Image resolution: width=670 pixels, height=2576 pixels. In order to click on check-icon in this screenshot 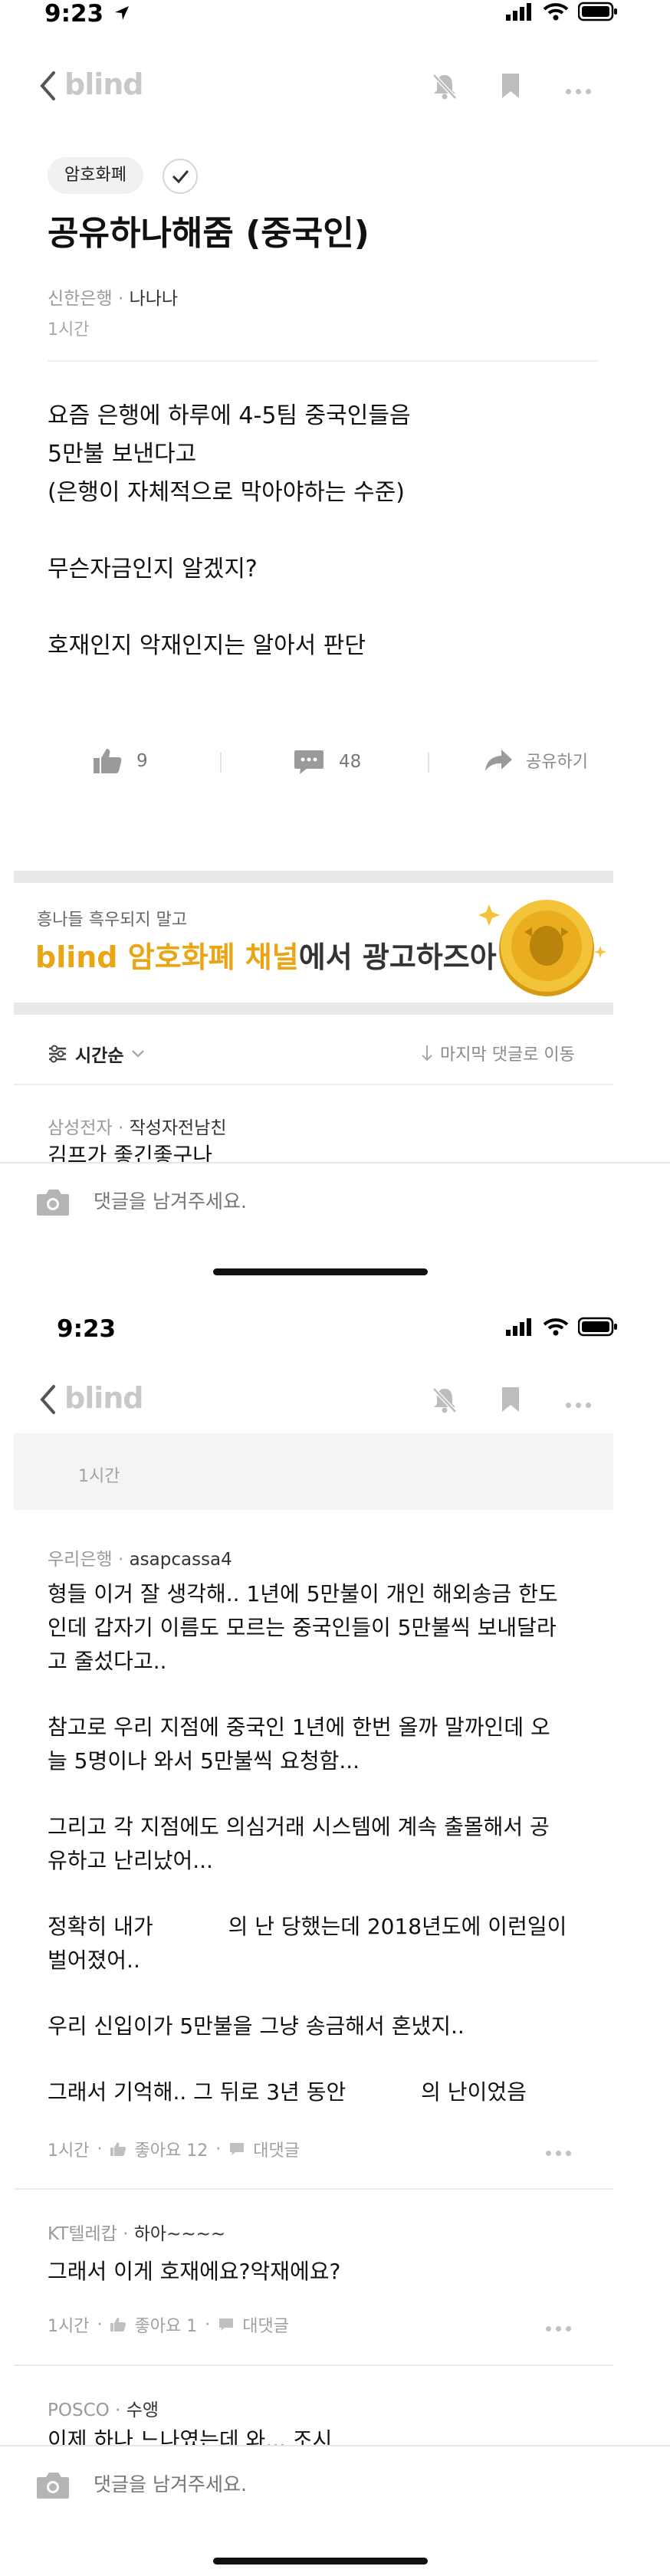, I will do `click(180, 177)`.